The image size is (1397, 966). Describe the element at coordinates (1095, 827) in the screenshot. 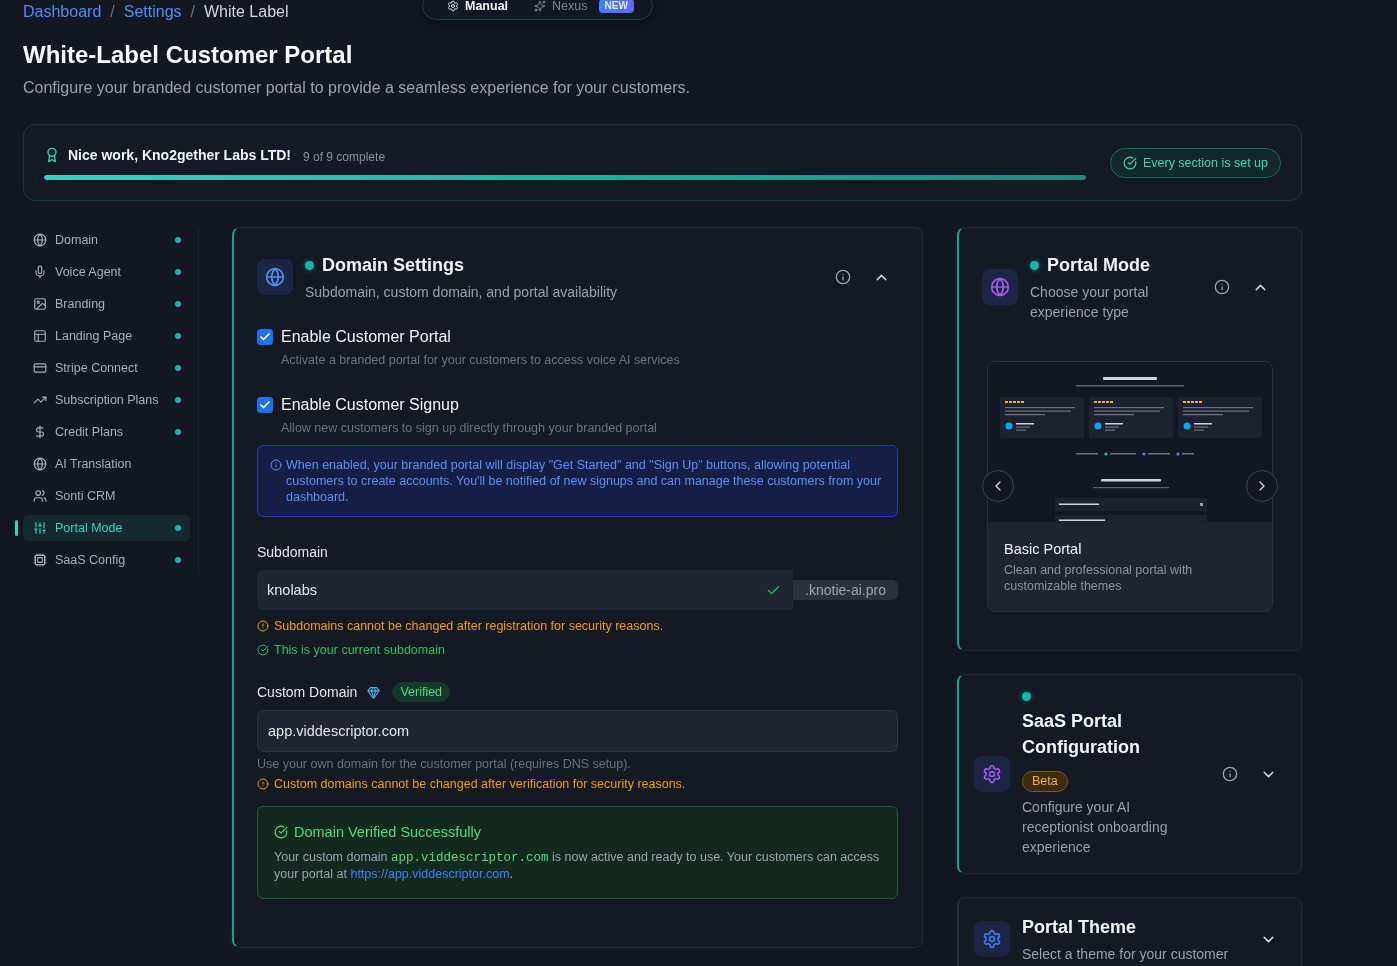

I see `section-subtitle: Configure your AI receptionist onboarding experience` at that location.